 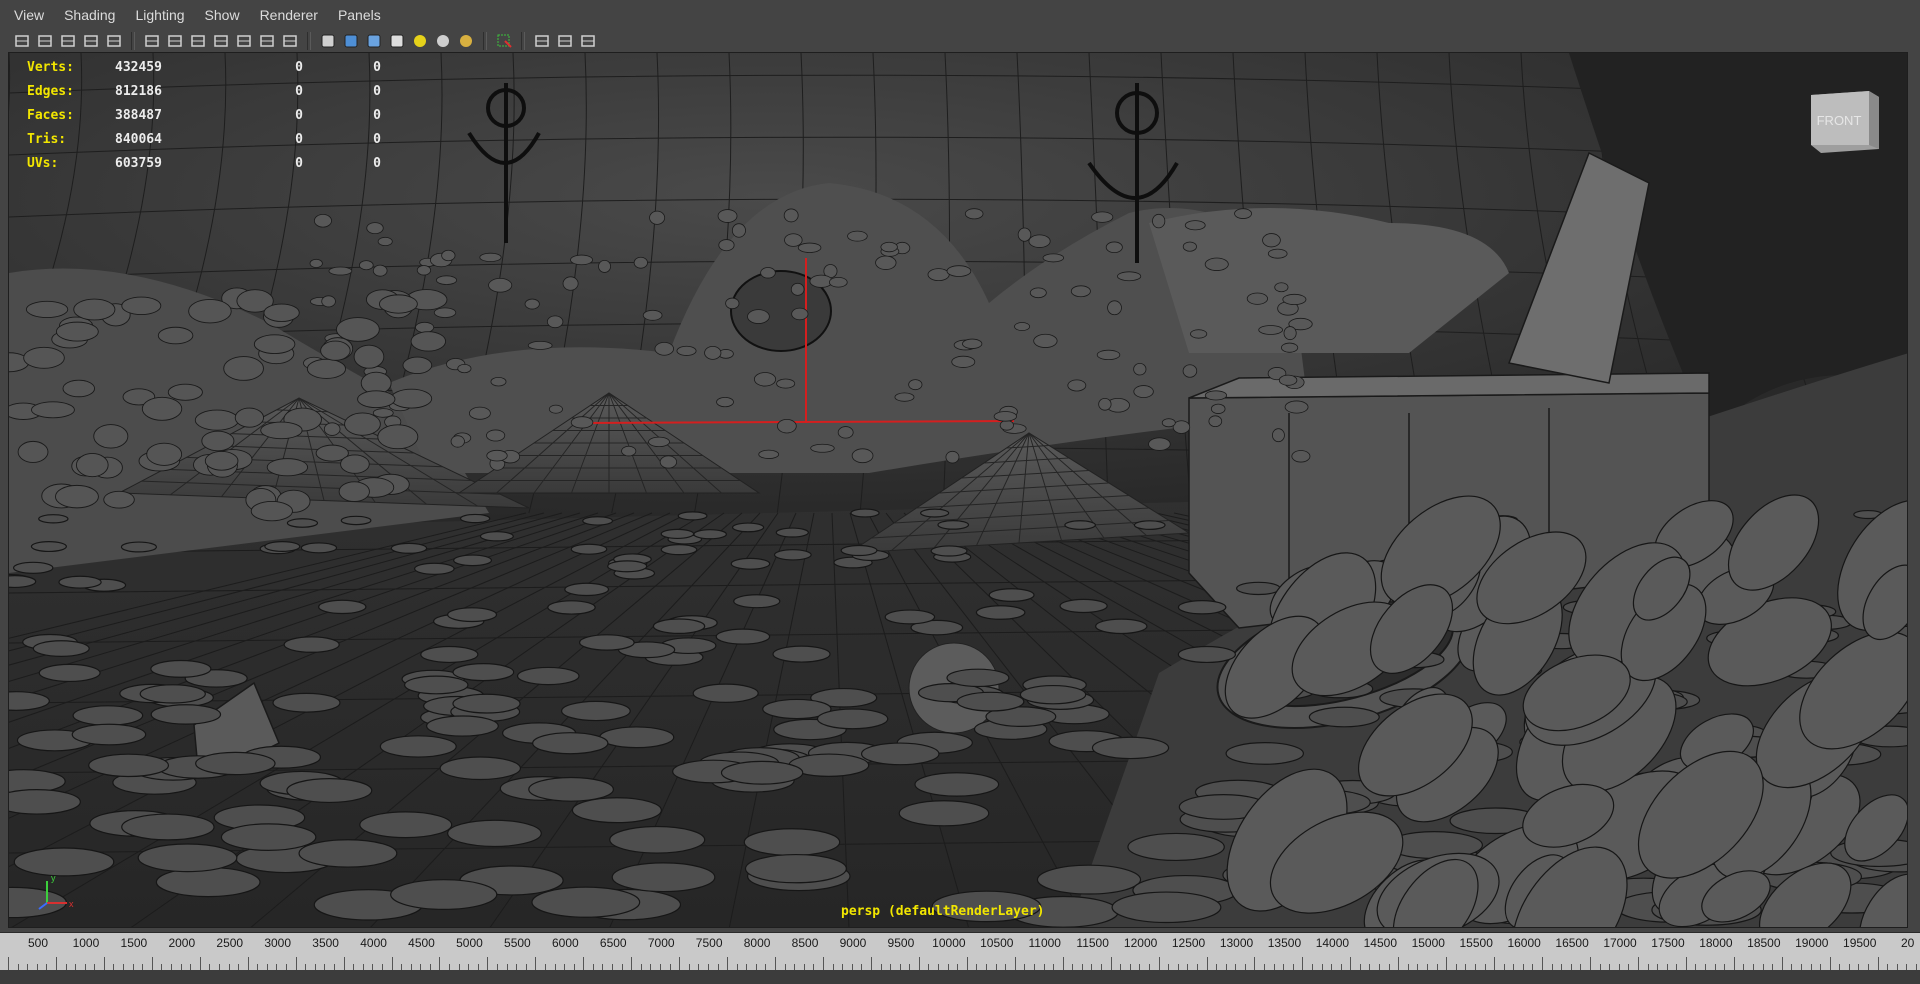 I want to click on film-gate-icon, so click(x=175, y=41).